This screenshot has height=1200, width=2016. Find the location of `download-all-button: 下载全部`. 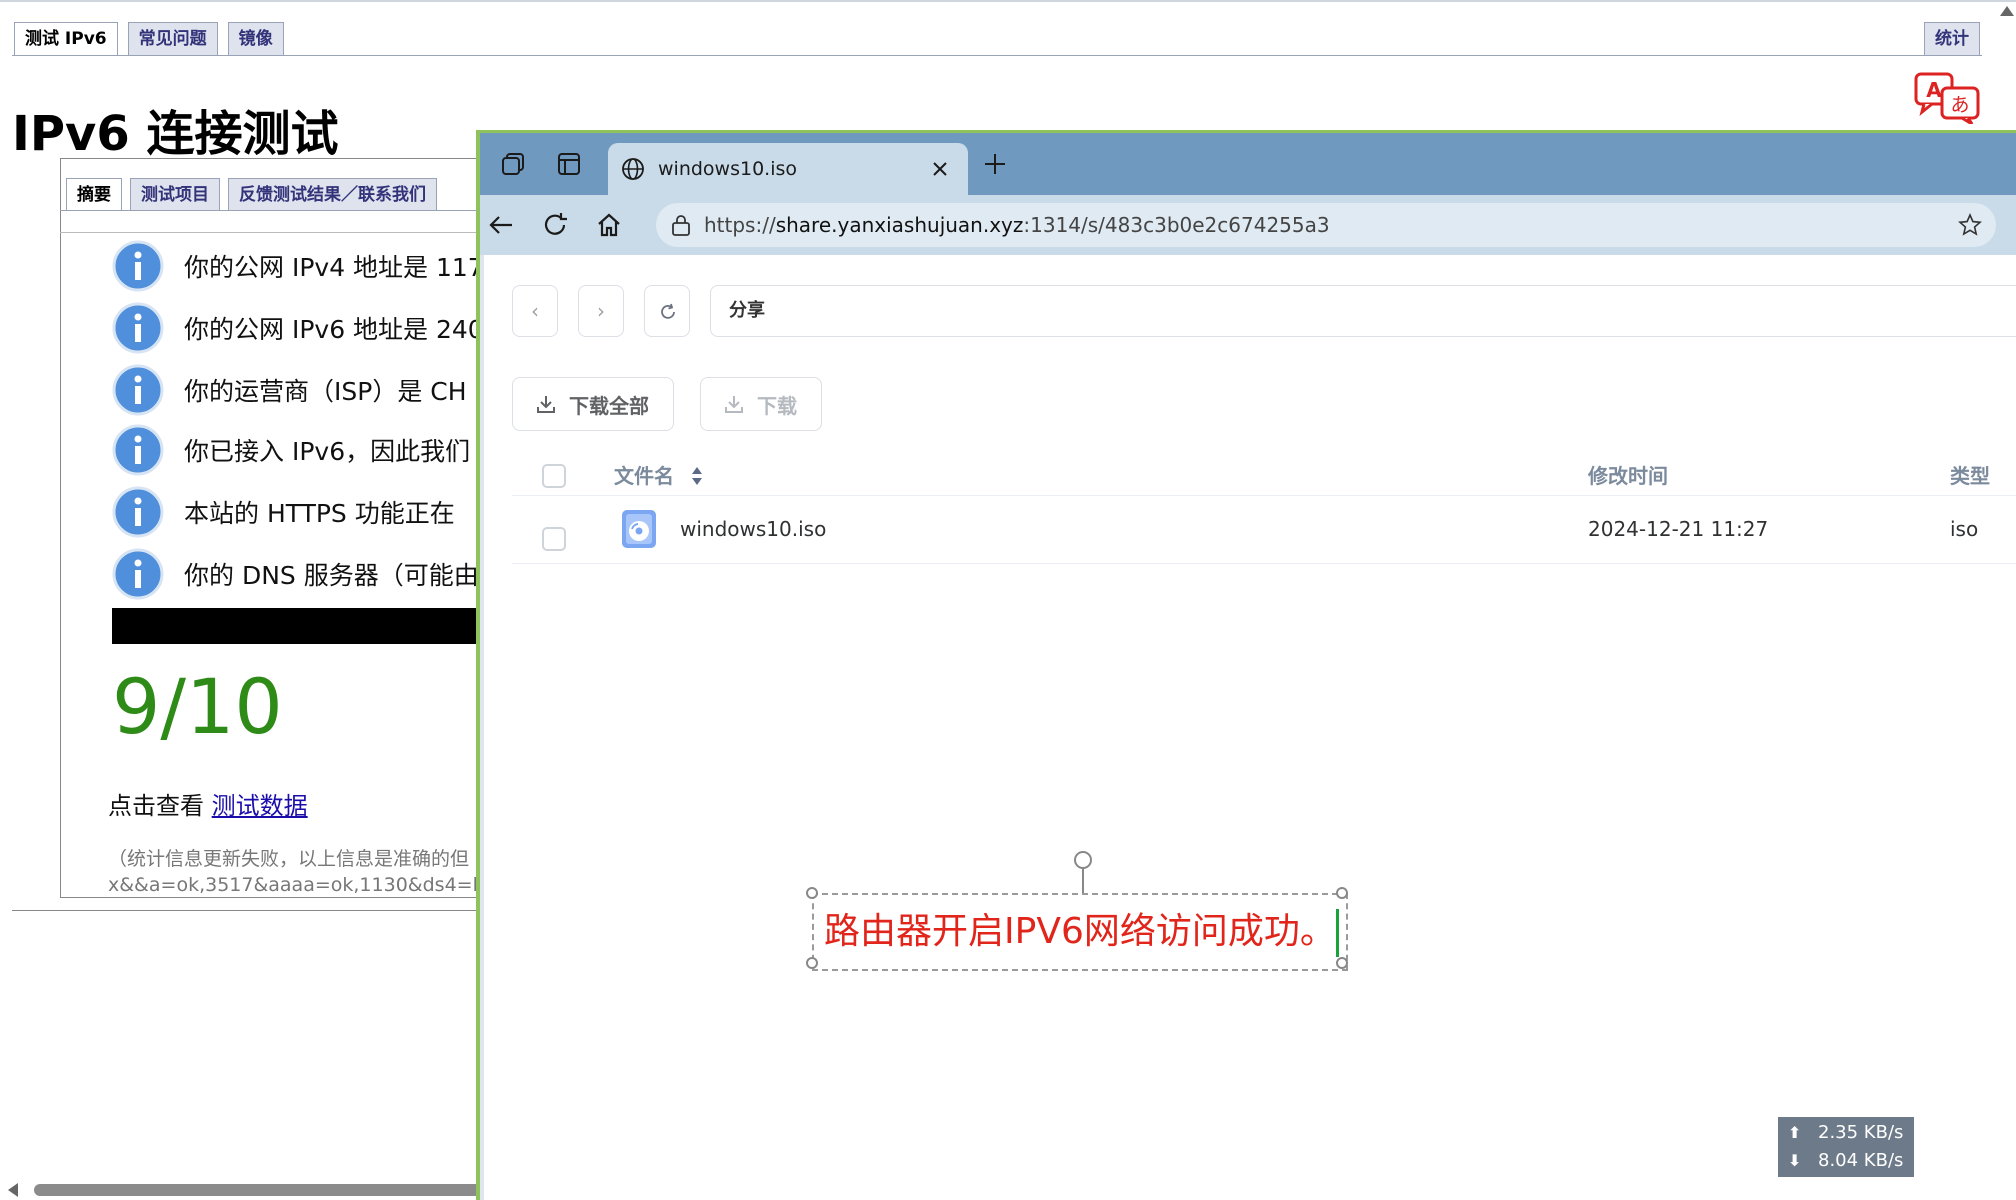

download-all-button: 下载全部 is located at coordinates (593, 404).